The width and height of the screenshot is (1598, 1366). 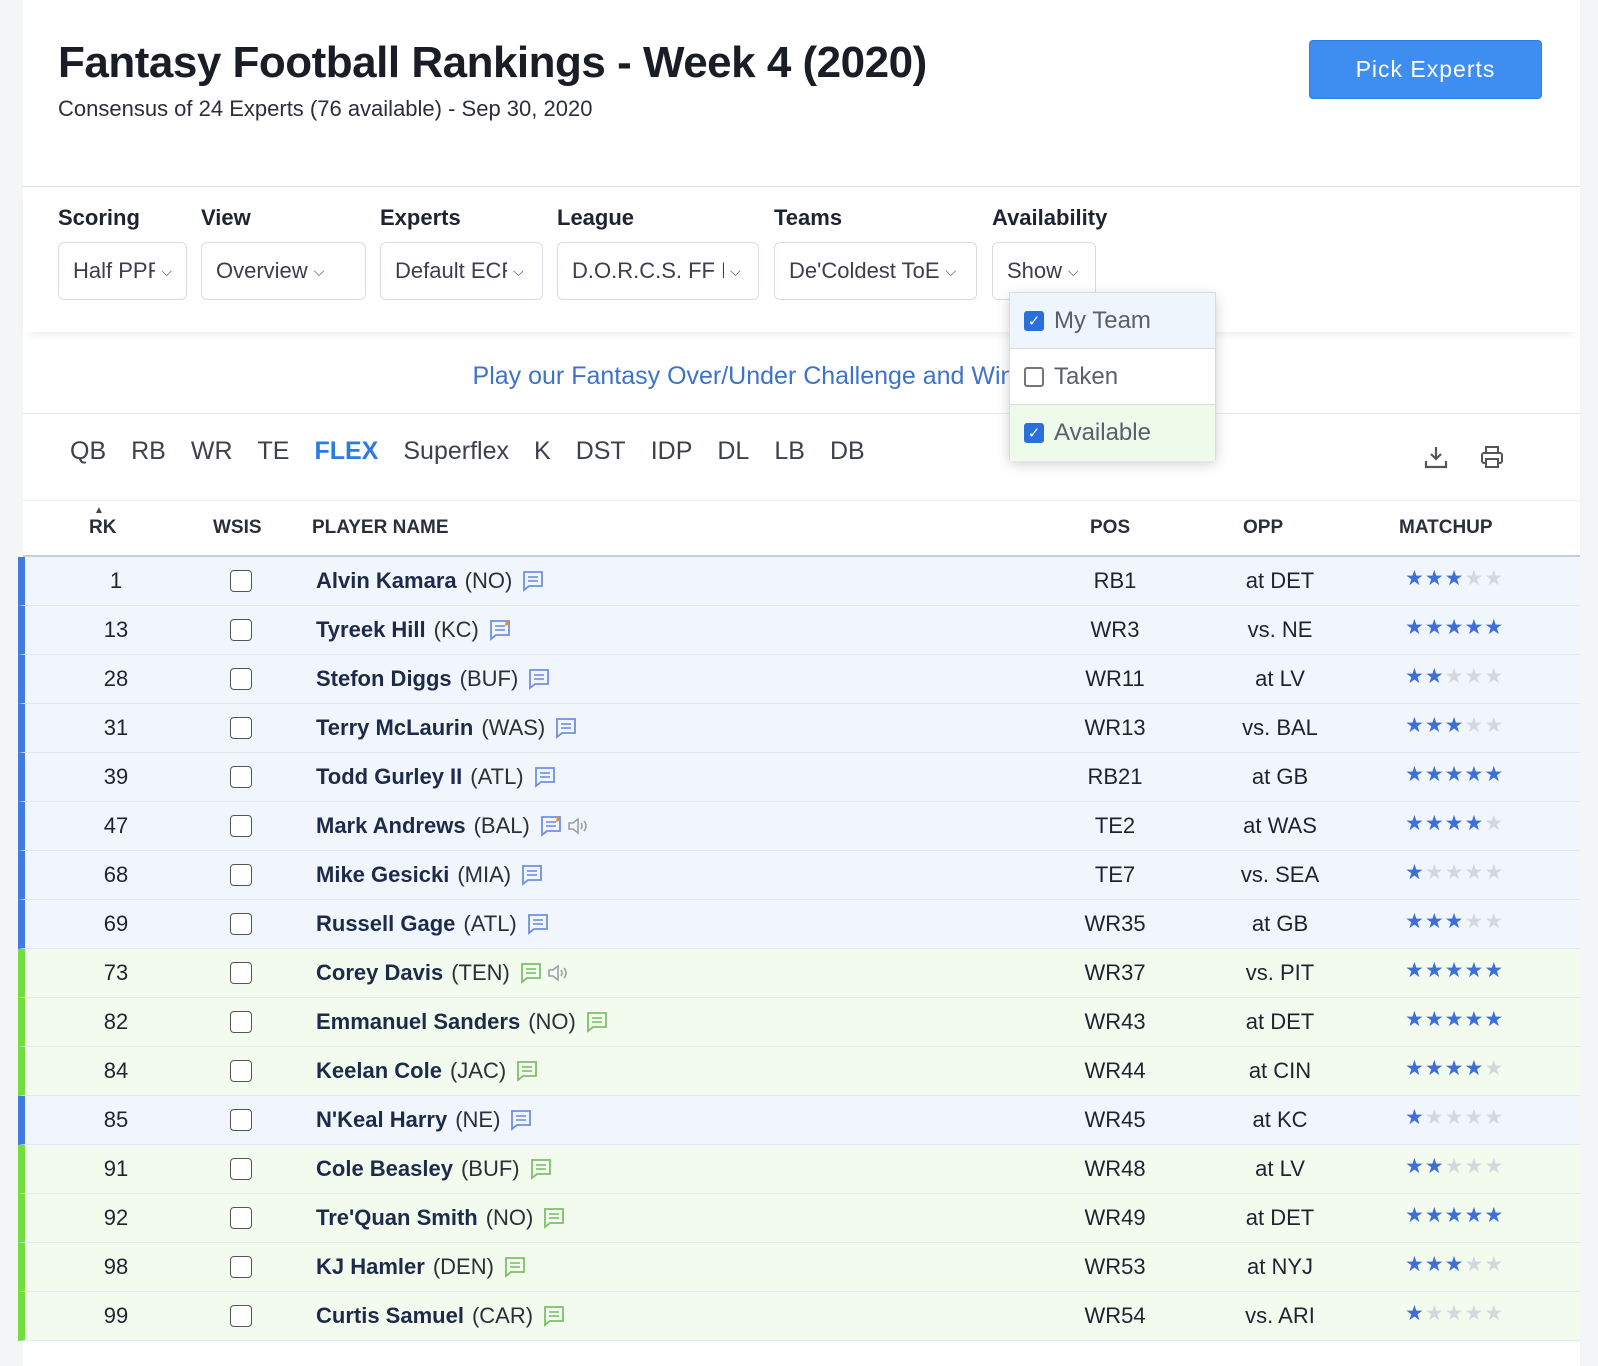 I want to click on player-name-link: Terry McLaurin, so click(x=394, y=728).